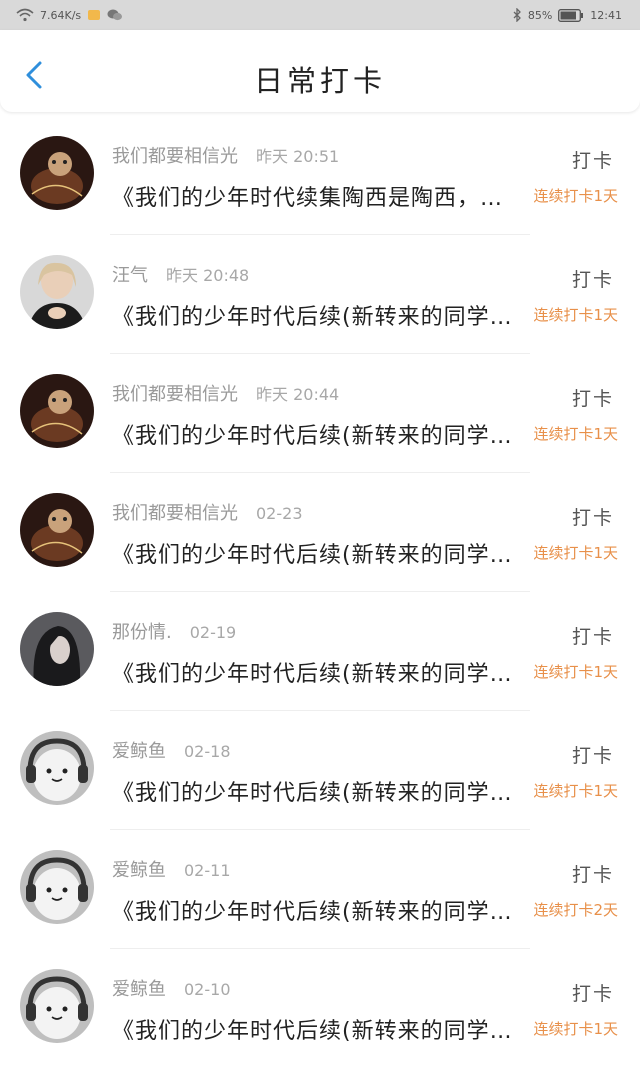 The width and height of the screenshot is (640, 1068). I want to click on header: 日常打卡, so click(320, 71).